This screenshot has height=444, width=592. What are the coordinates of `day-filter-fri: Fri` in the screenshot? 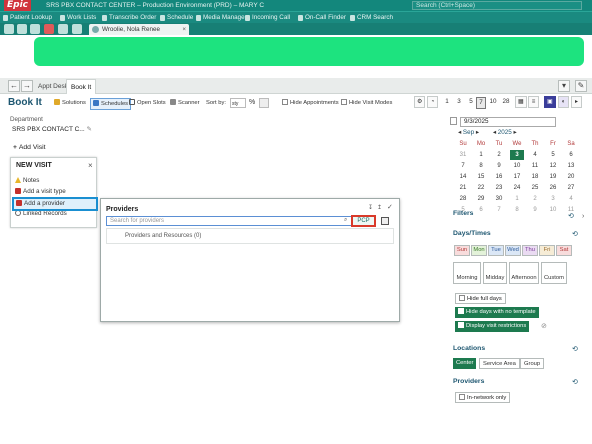 It's located at (547, 250).